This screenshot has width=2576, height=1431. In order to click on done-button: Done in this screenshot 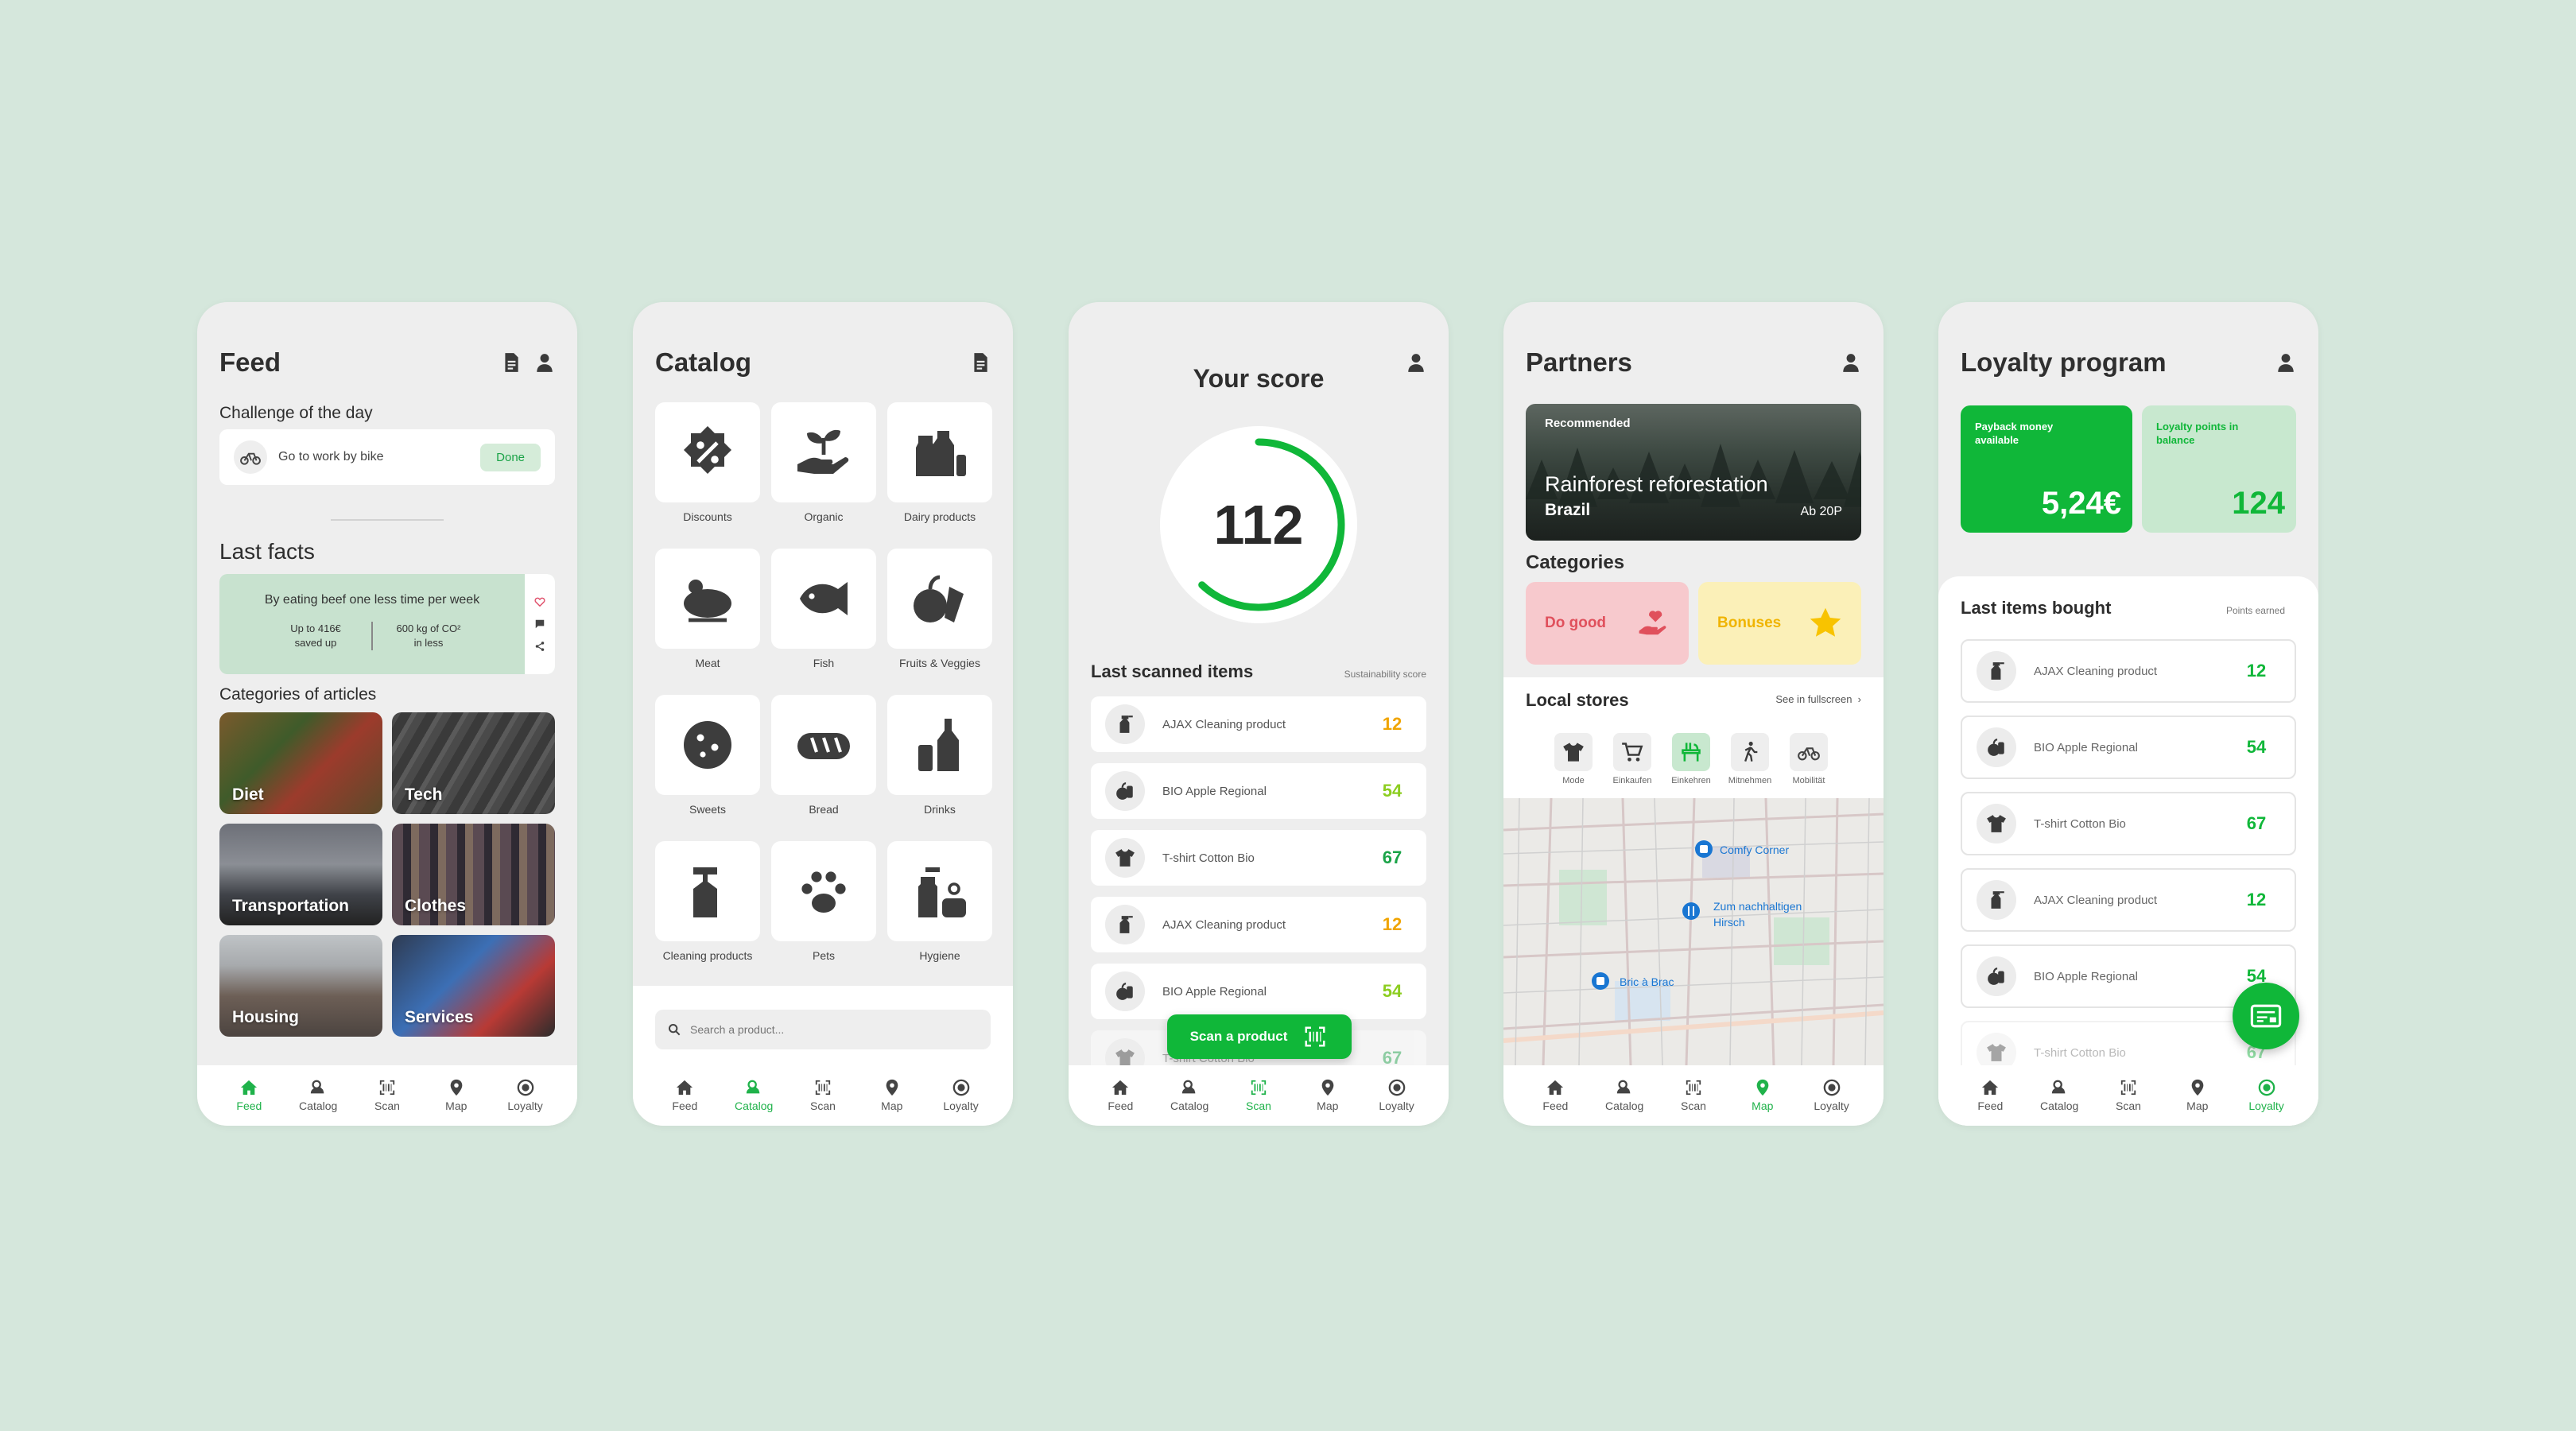, I will do `click(511, 457)`.